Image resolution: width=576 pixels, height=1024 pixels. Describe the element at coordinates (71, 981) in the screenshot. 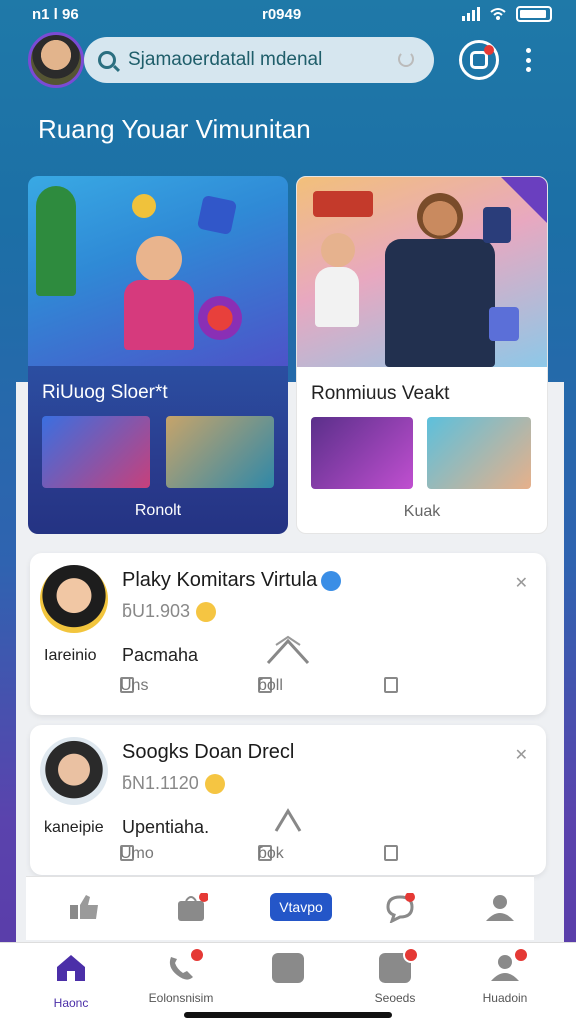

I see `nav-home: Haonc` at that location.